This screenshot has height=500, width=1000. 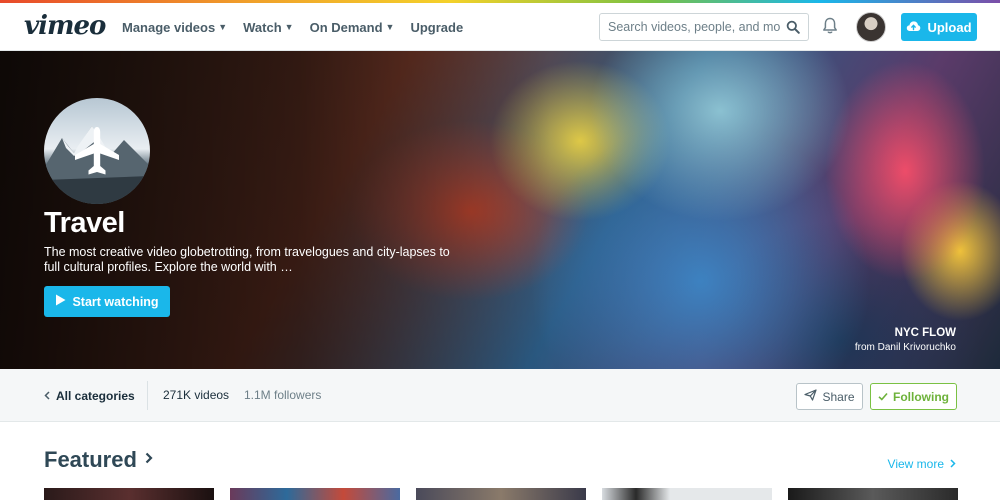 I want to click on search-icon, so click(x=793, y=27).